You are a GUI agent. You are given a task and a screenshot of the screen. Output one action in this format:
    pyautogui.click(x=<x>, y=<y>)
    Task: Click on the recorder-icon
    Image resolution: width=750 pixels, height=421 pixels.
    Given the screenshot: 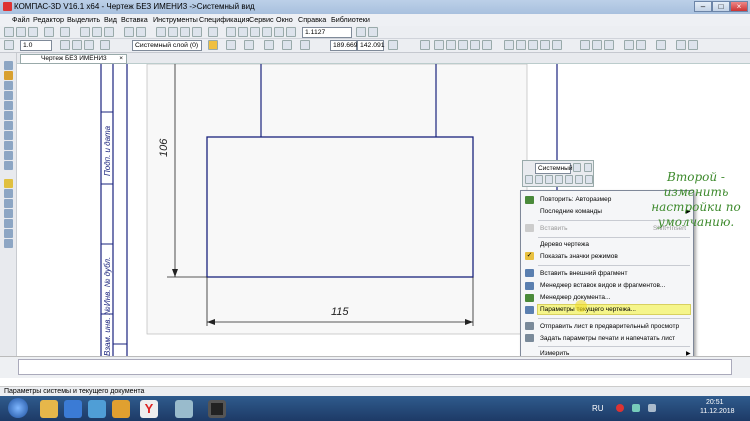 What is the action you would take?
    pyautogui.click(x=217, y=409)
    